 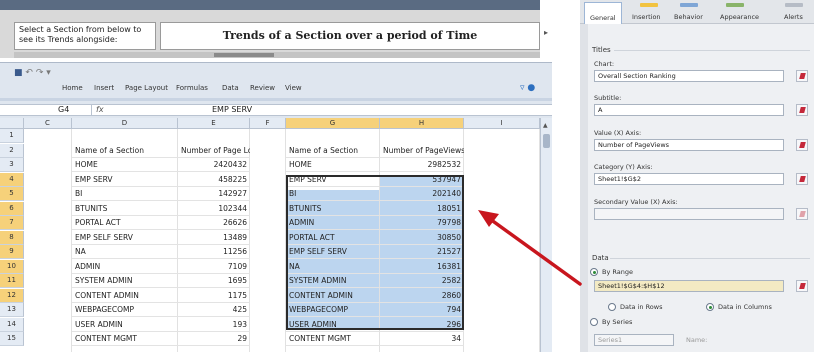 I want to click on help-icon: ▿ ●, so click(x=527, y=88).